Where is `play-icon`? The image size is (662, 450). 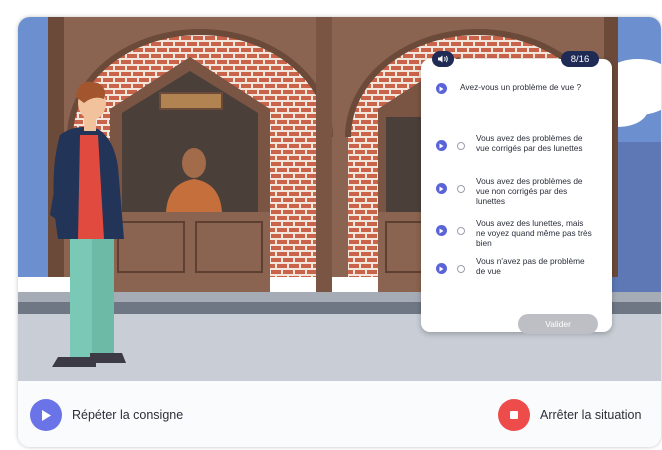 play-icon is located at coordinates (46, 415).